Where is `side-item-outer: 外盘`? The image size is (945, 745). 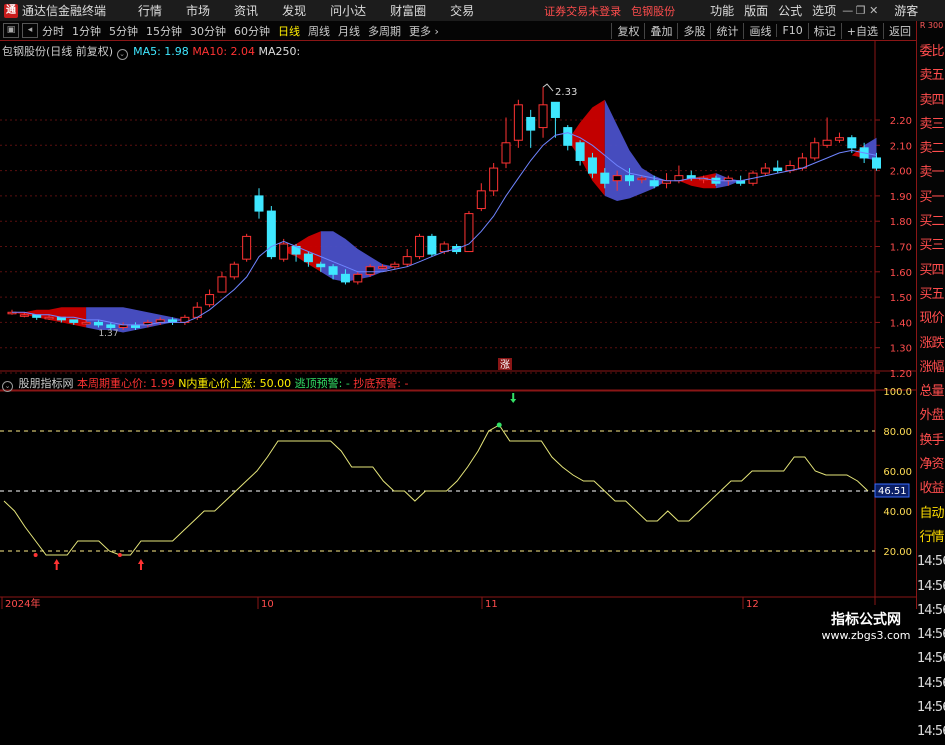
side-item-outer: 外盘 is located at coordinates (931, 416).